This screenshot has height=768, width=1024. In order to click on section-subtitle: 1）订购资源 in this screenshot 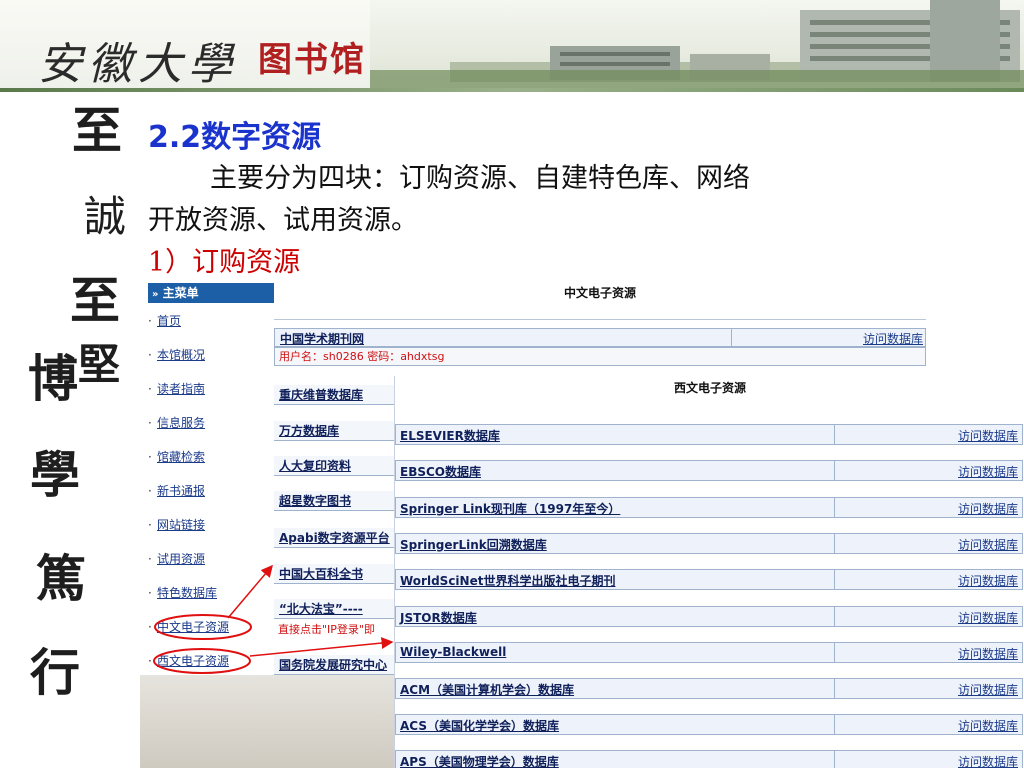, I will do `click(224, 262)`.